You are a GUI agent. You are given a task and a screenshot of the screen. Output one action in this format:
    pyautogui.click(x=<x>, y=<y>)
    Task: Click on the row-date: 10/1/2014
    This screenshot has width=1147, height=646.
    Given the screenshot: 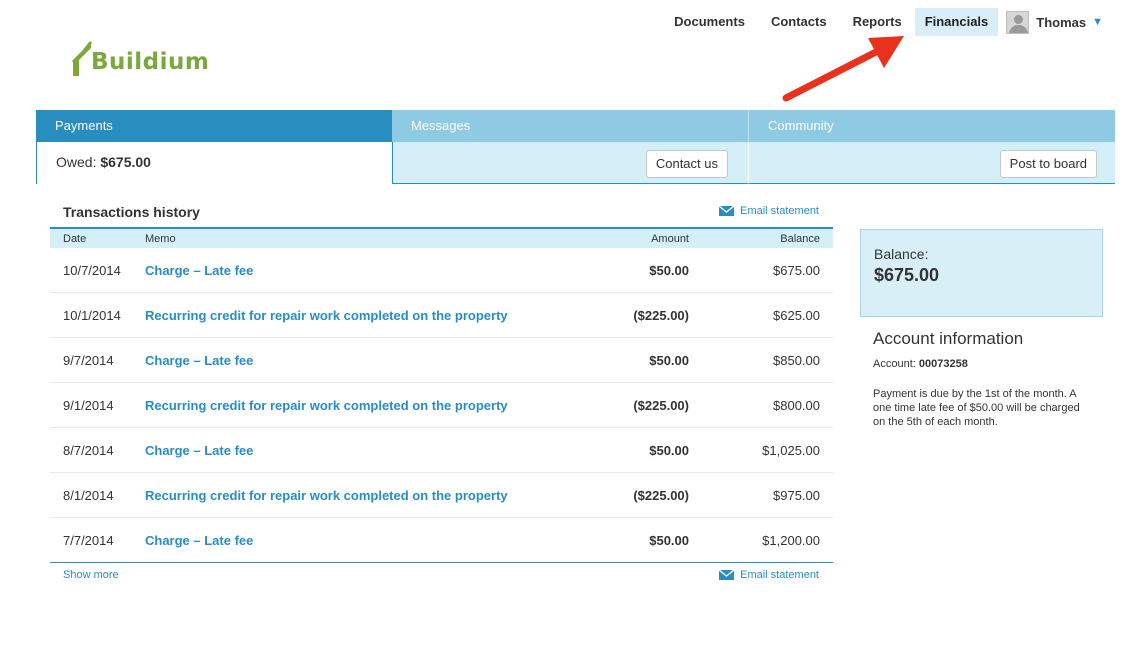 What is the action you would take?
    pyautogui.click(x=92, y=315)
    